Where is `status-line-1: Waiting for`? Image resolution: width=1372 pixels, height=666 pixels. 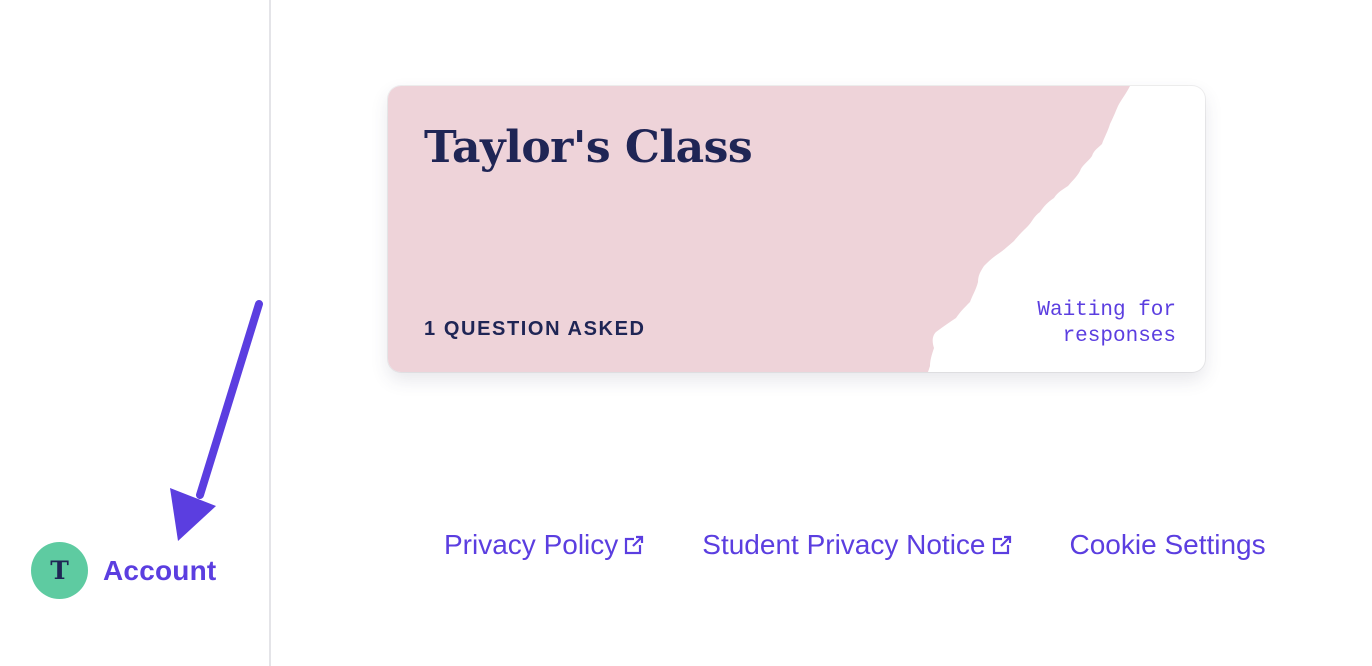 status-line-1: Waiting for is located at coordinates (1106, 310).